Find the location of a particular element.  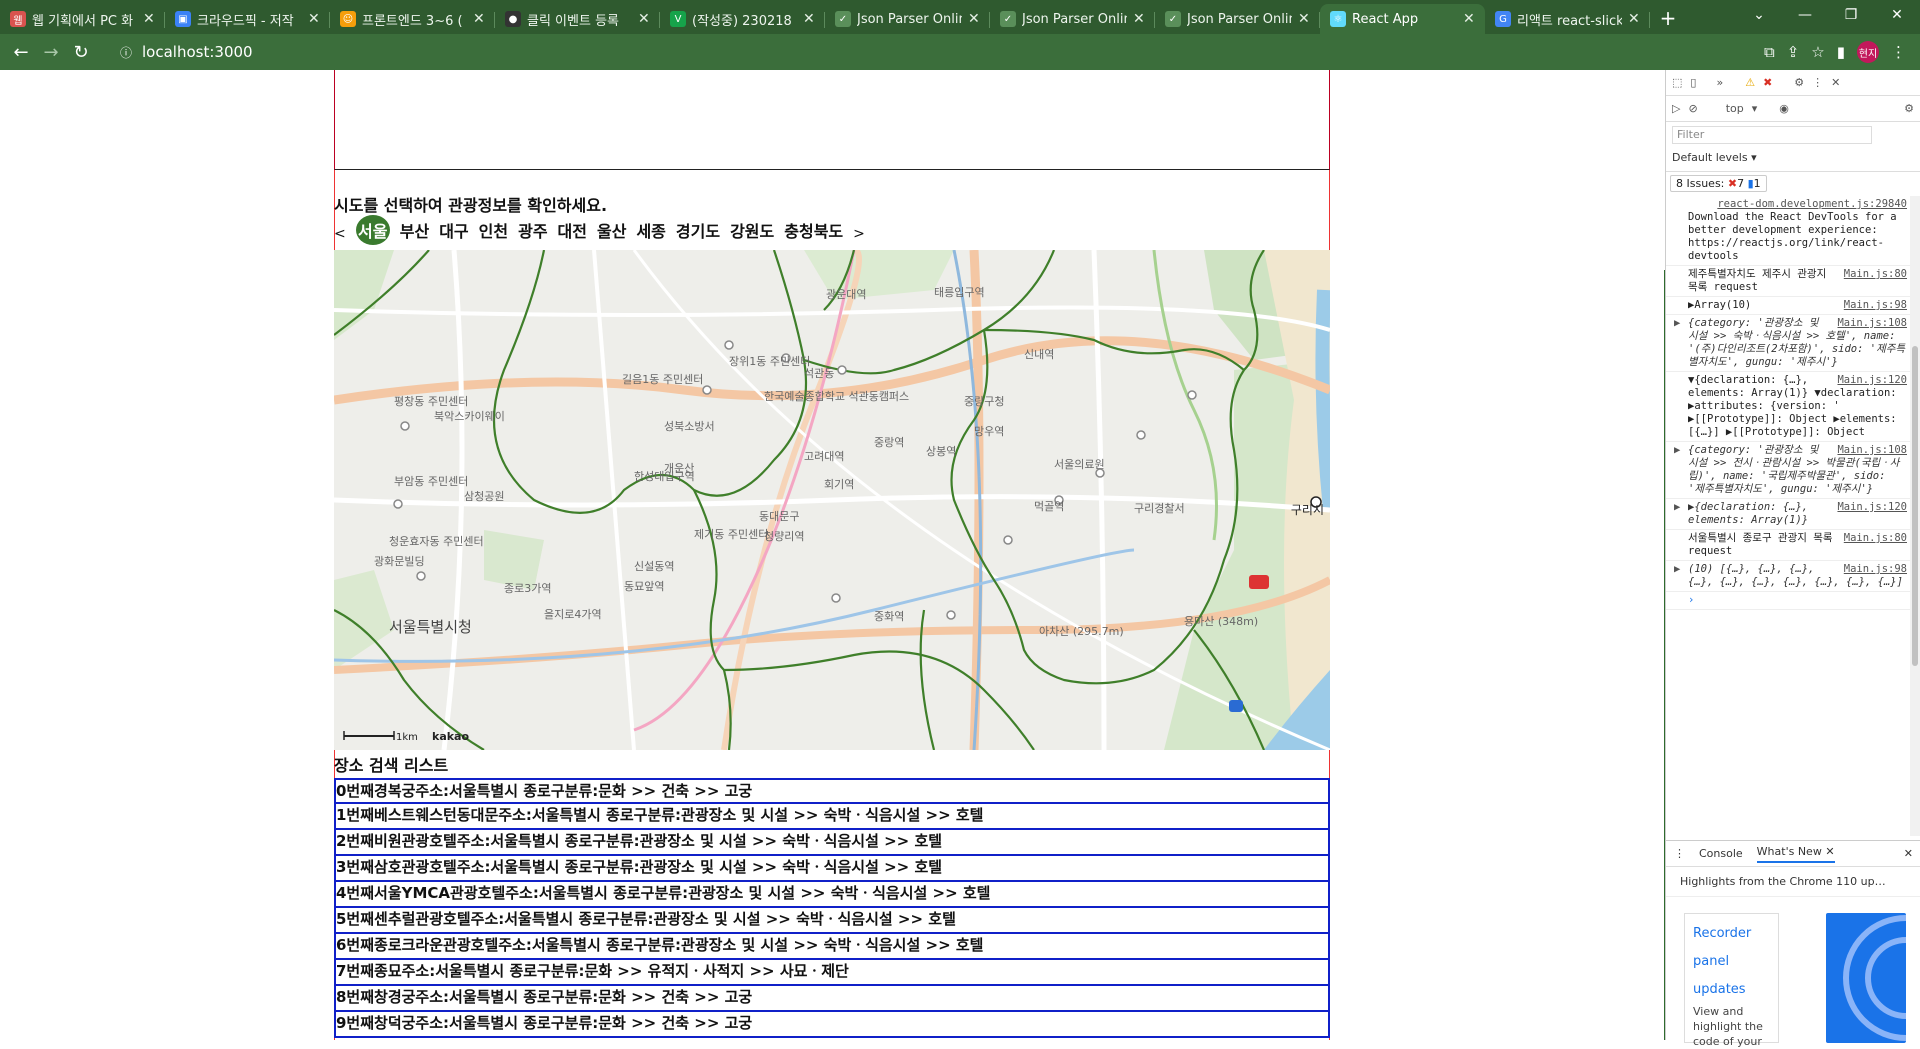

console-settings-icon: ⚙ is located at coordinates (1909, 108).